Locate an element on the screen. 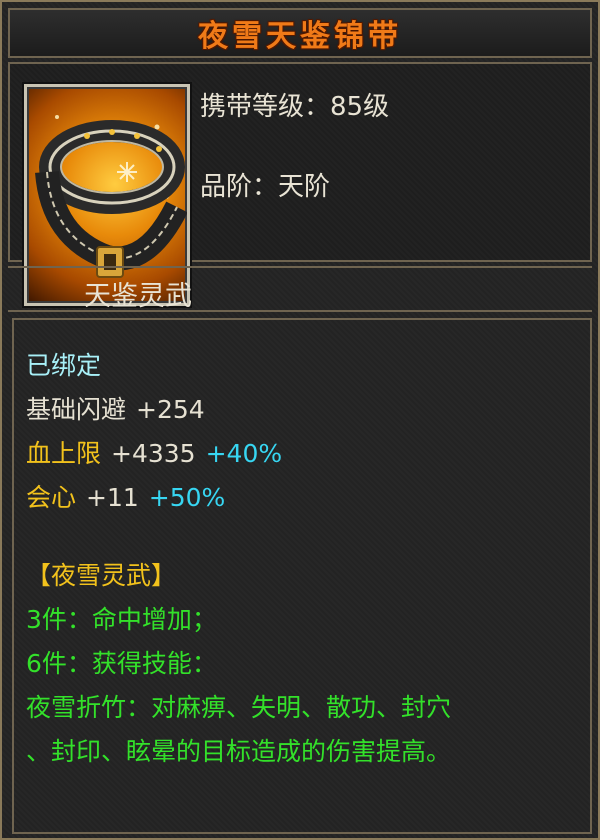 The width and height of the screenshot is (600, 840). stat-row-crit: 会心 +11 +50% is located at coordinates (125, 496).